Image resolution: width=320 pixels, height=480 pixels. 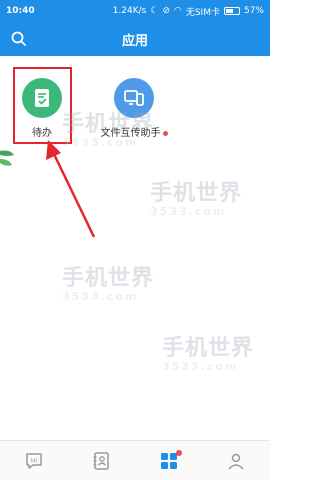 I want to click on tab-messages: Hi, so click(x=34, y=461).